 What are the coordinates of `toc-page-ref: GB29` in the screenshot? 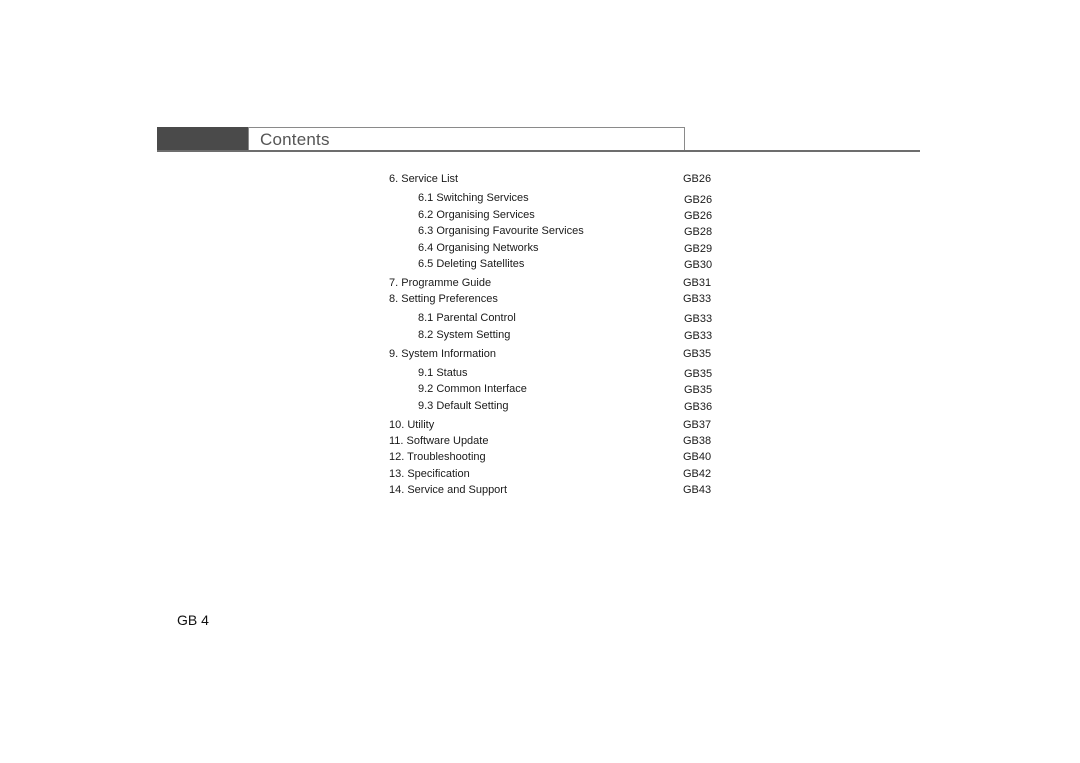 It's located at (698, 249).